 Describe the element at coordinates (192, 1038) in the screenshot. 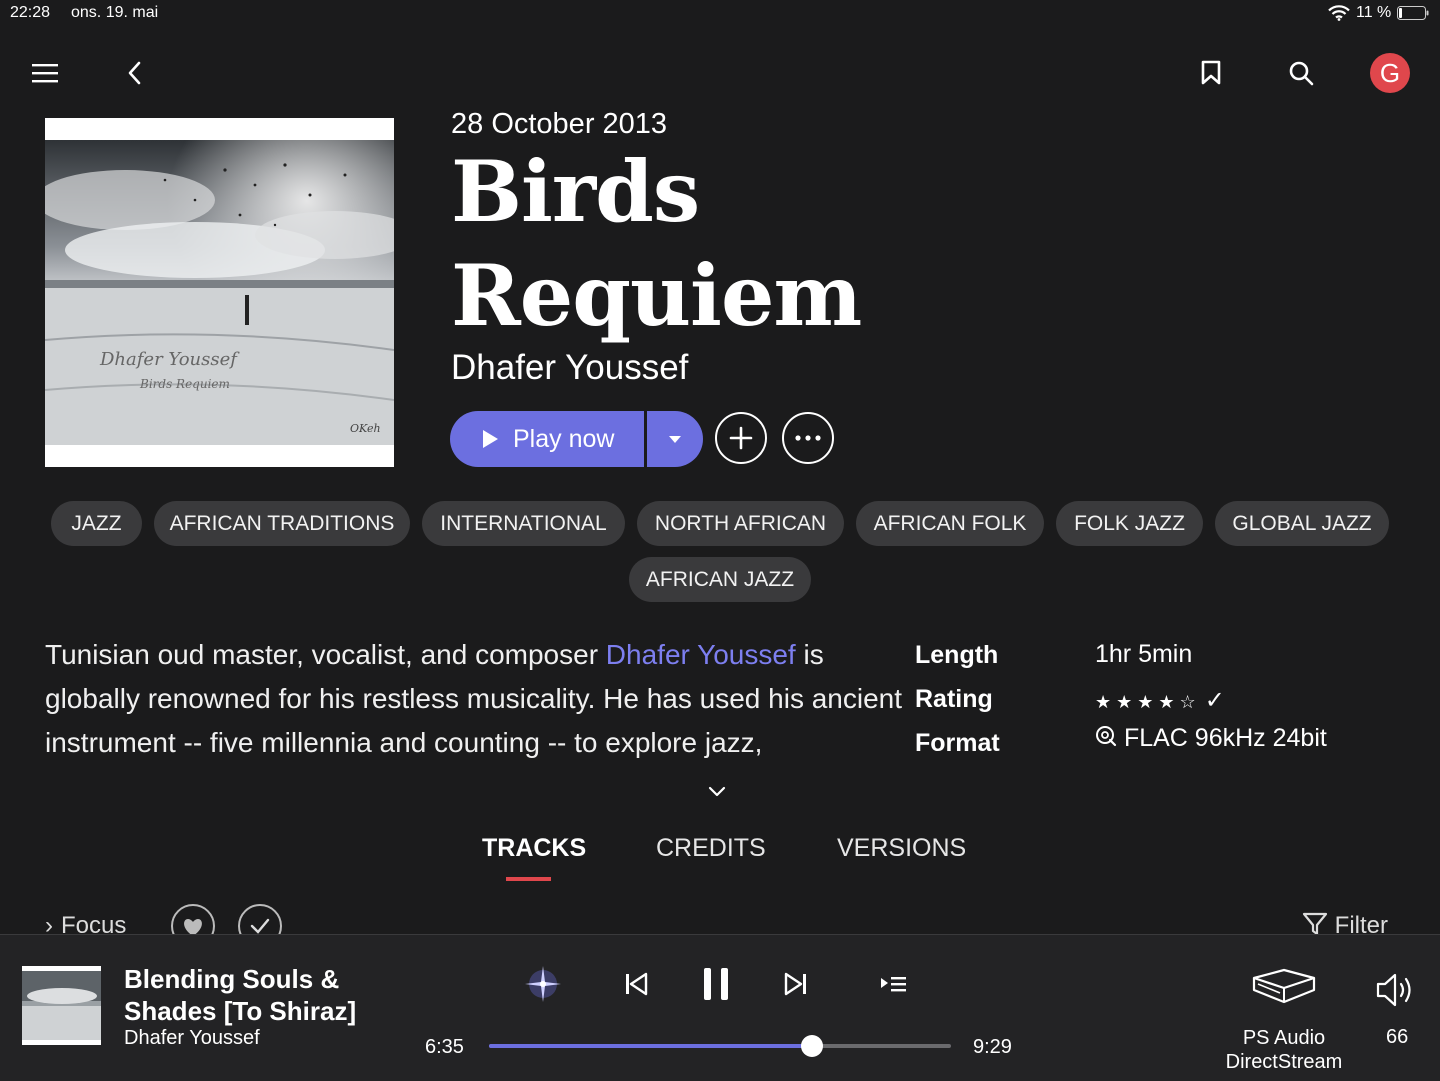

I see `now-playing-artist: Dhafer Youssef` at that location.